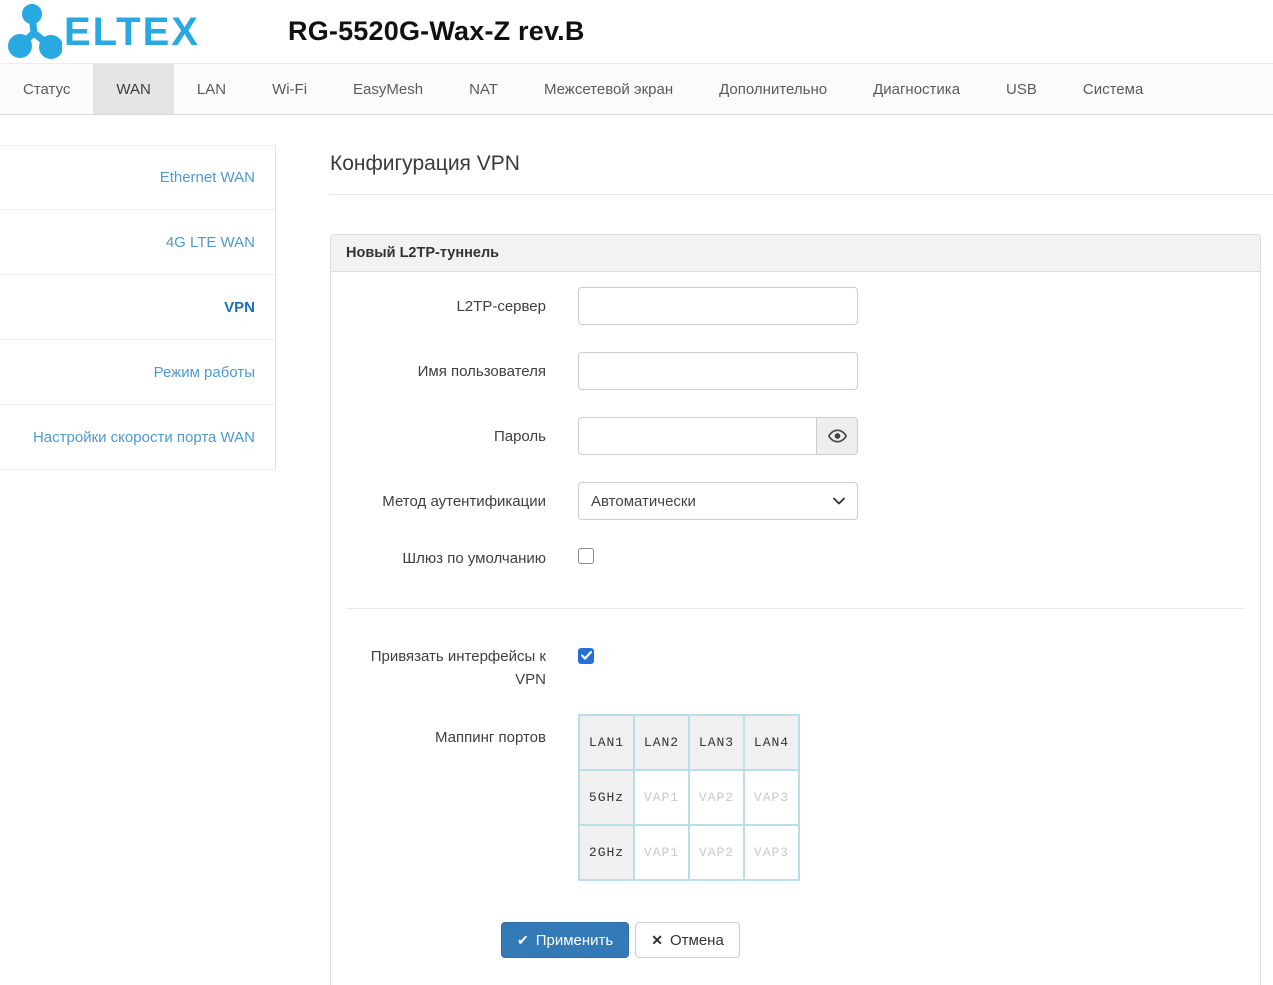 The height and width of the screenshot is (985, 1273). I want to click on table-row: 2GHz VAP1 VAP2 VAP3, so click(689, 852).